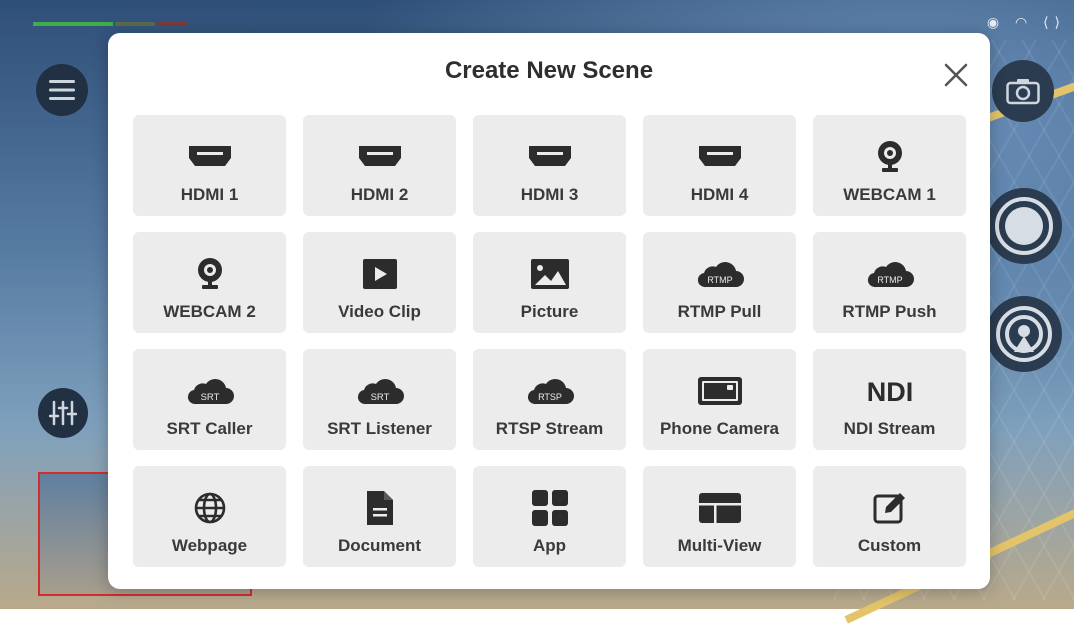 The height and width of the screenshot is (624, 1074). I want to click on mixer-sliders-icon, so click(63, 413).